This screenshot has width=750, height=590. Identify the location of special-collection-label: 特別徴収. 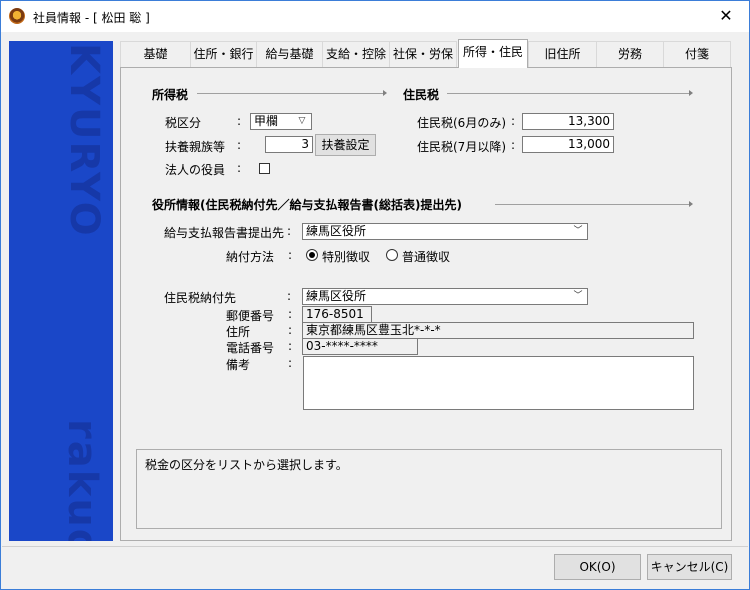
(346, 257).